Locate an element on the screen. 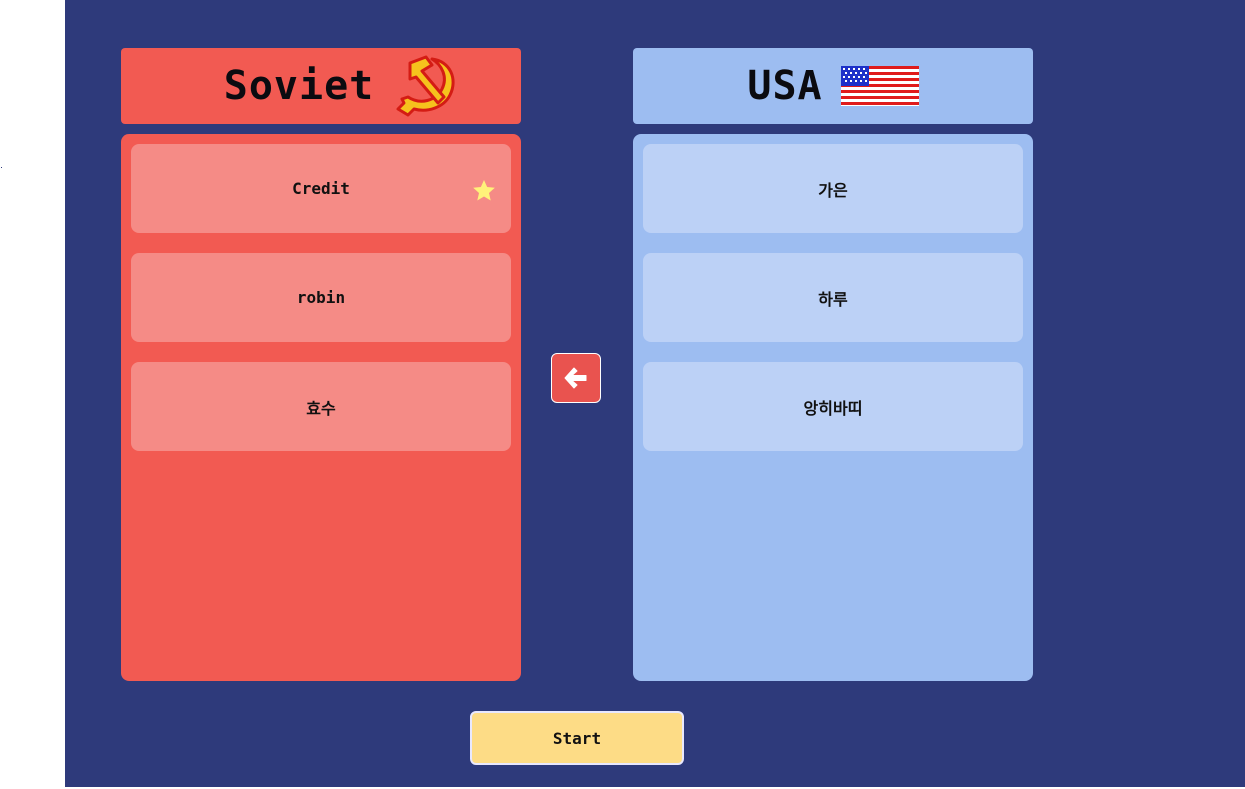 The width and height of the screenshot is (1245, 789). member-card: Credit is located at coordinates (321, 188).